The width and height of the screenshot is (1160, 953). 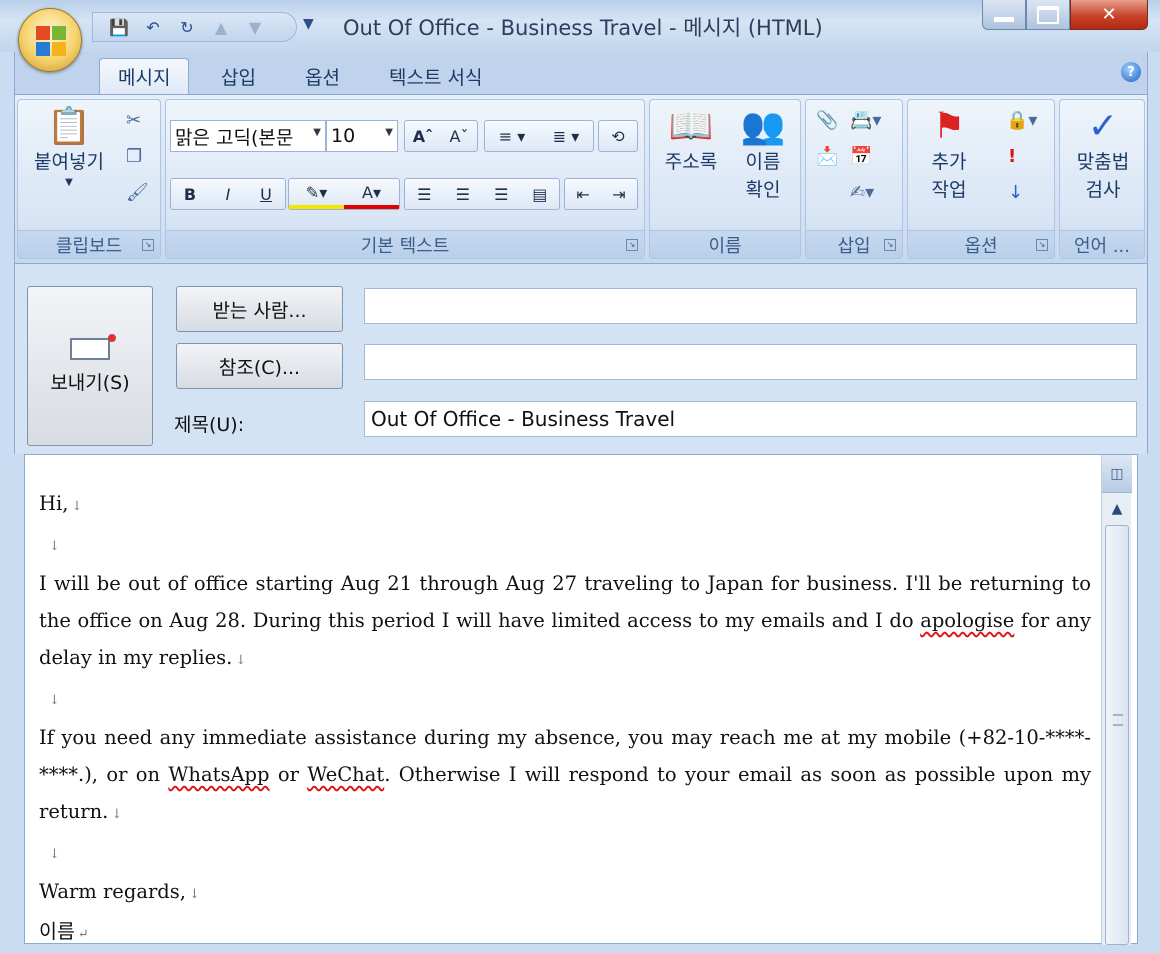 I want to click on misspelled-word: WhatsApp, so click(x=218, y=774).